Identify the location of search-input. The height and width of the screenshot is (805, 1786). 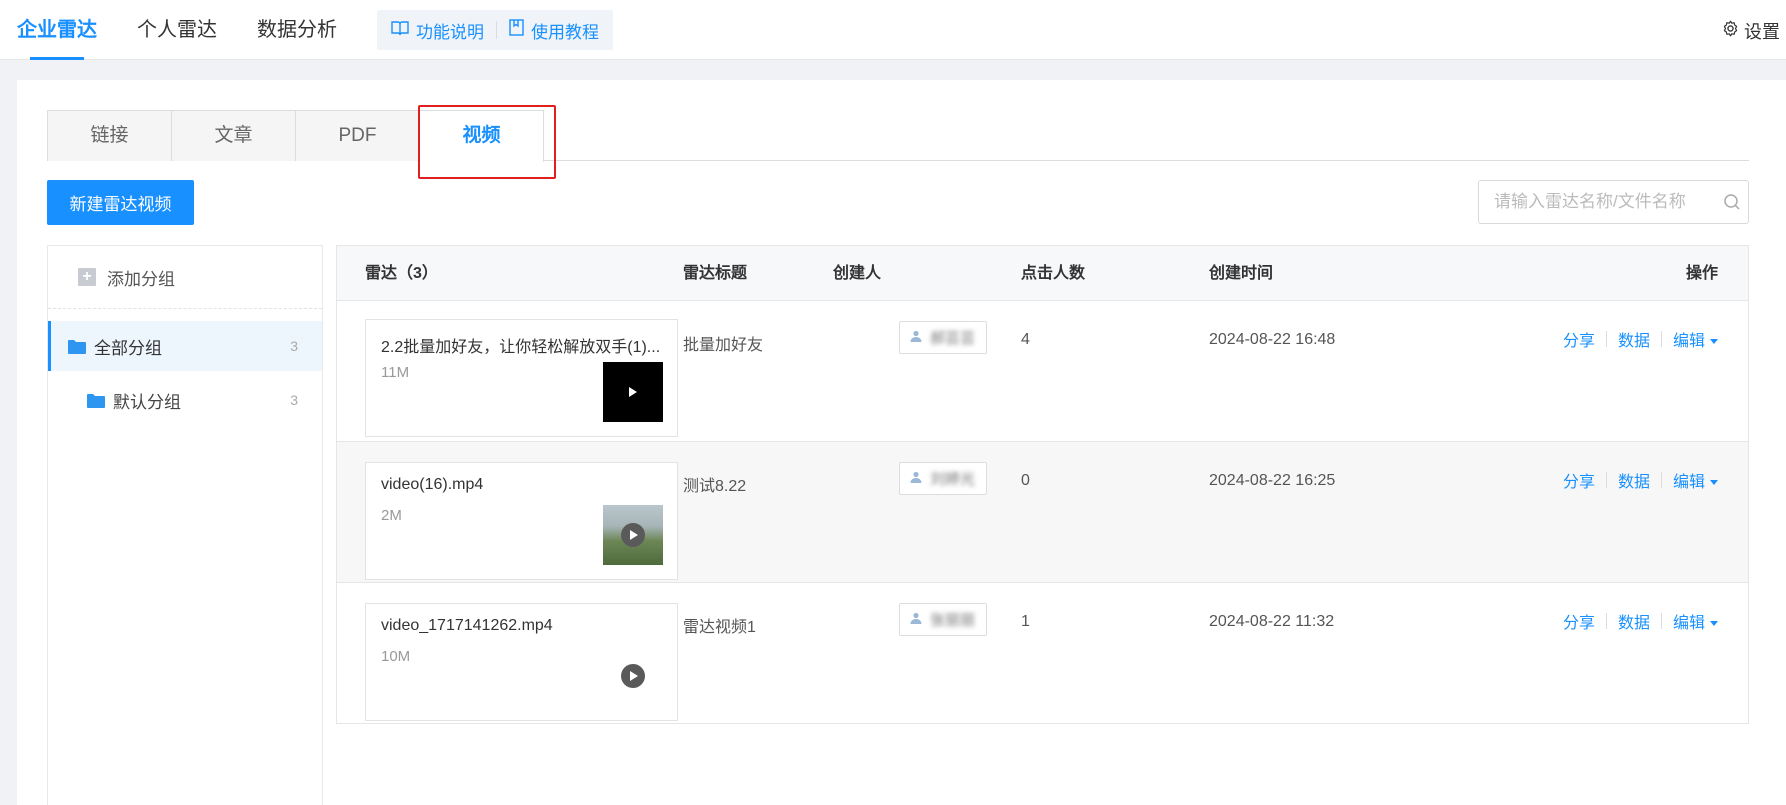
(1597, 202).